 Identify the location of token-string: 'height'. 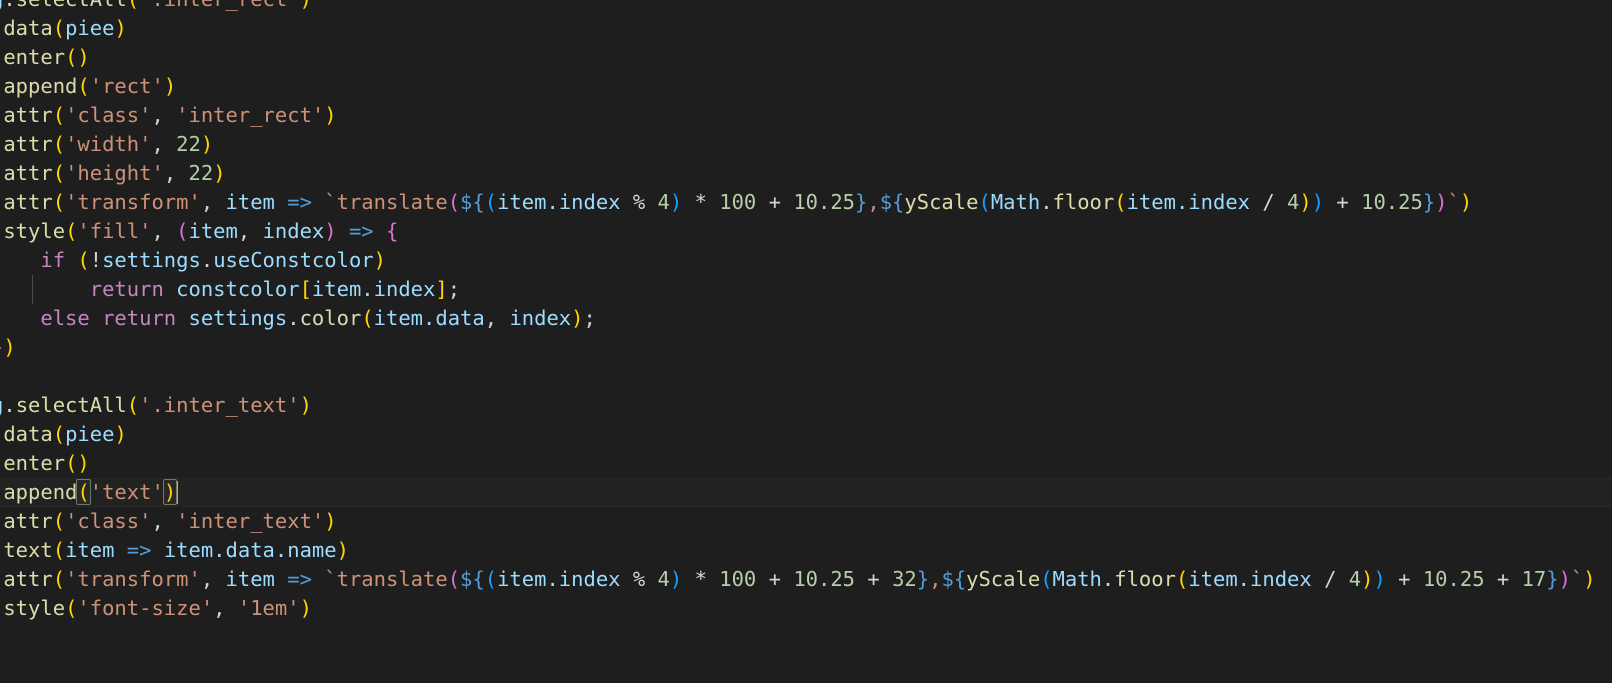
(114, 173).